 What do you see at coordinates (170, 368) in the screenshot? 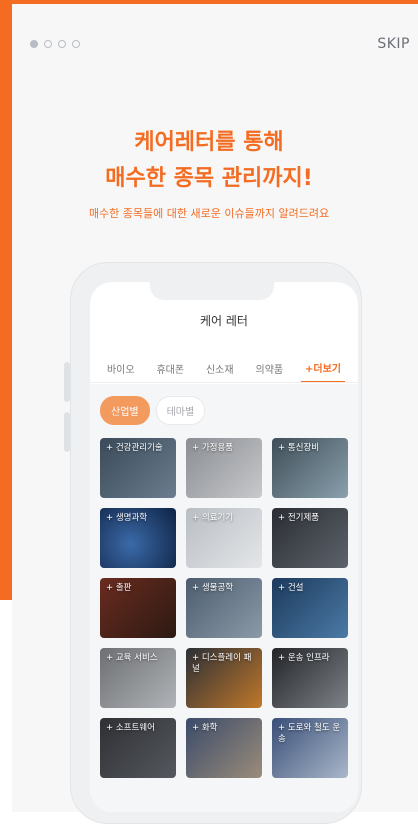
I see `tab-mobile: 휴대폰` at bounding box center [170, 368].